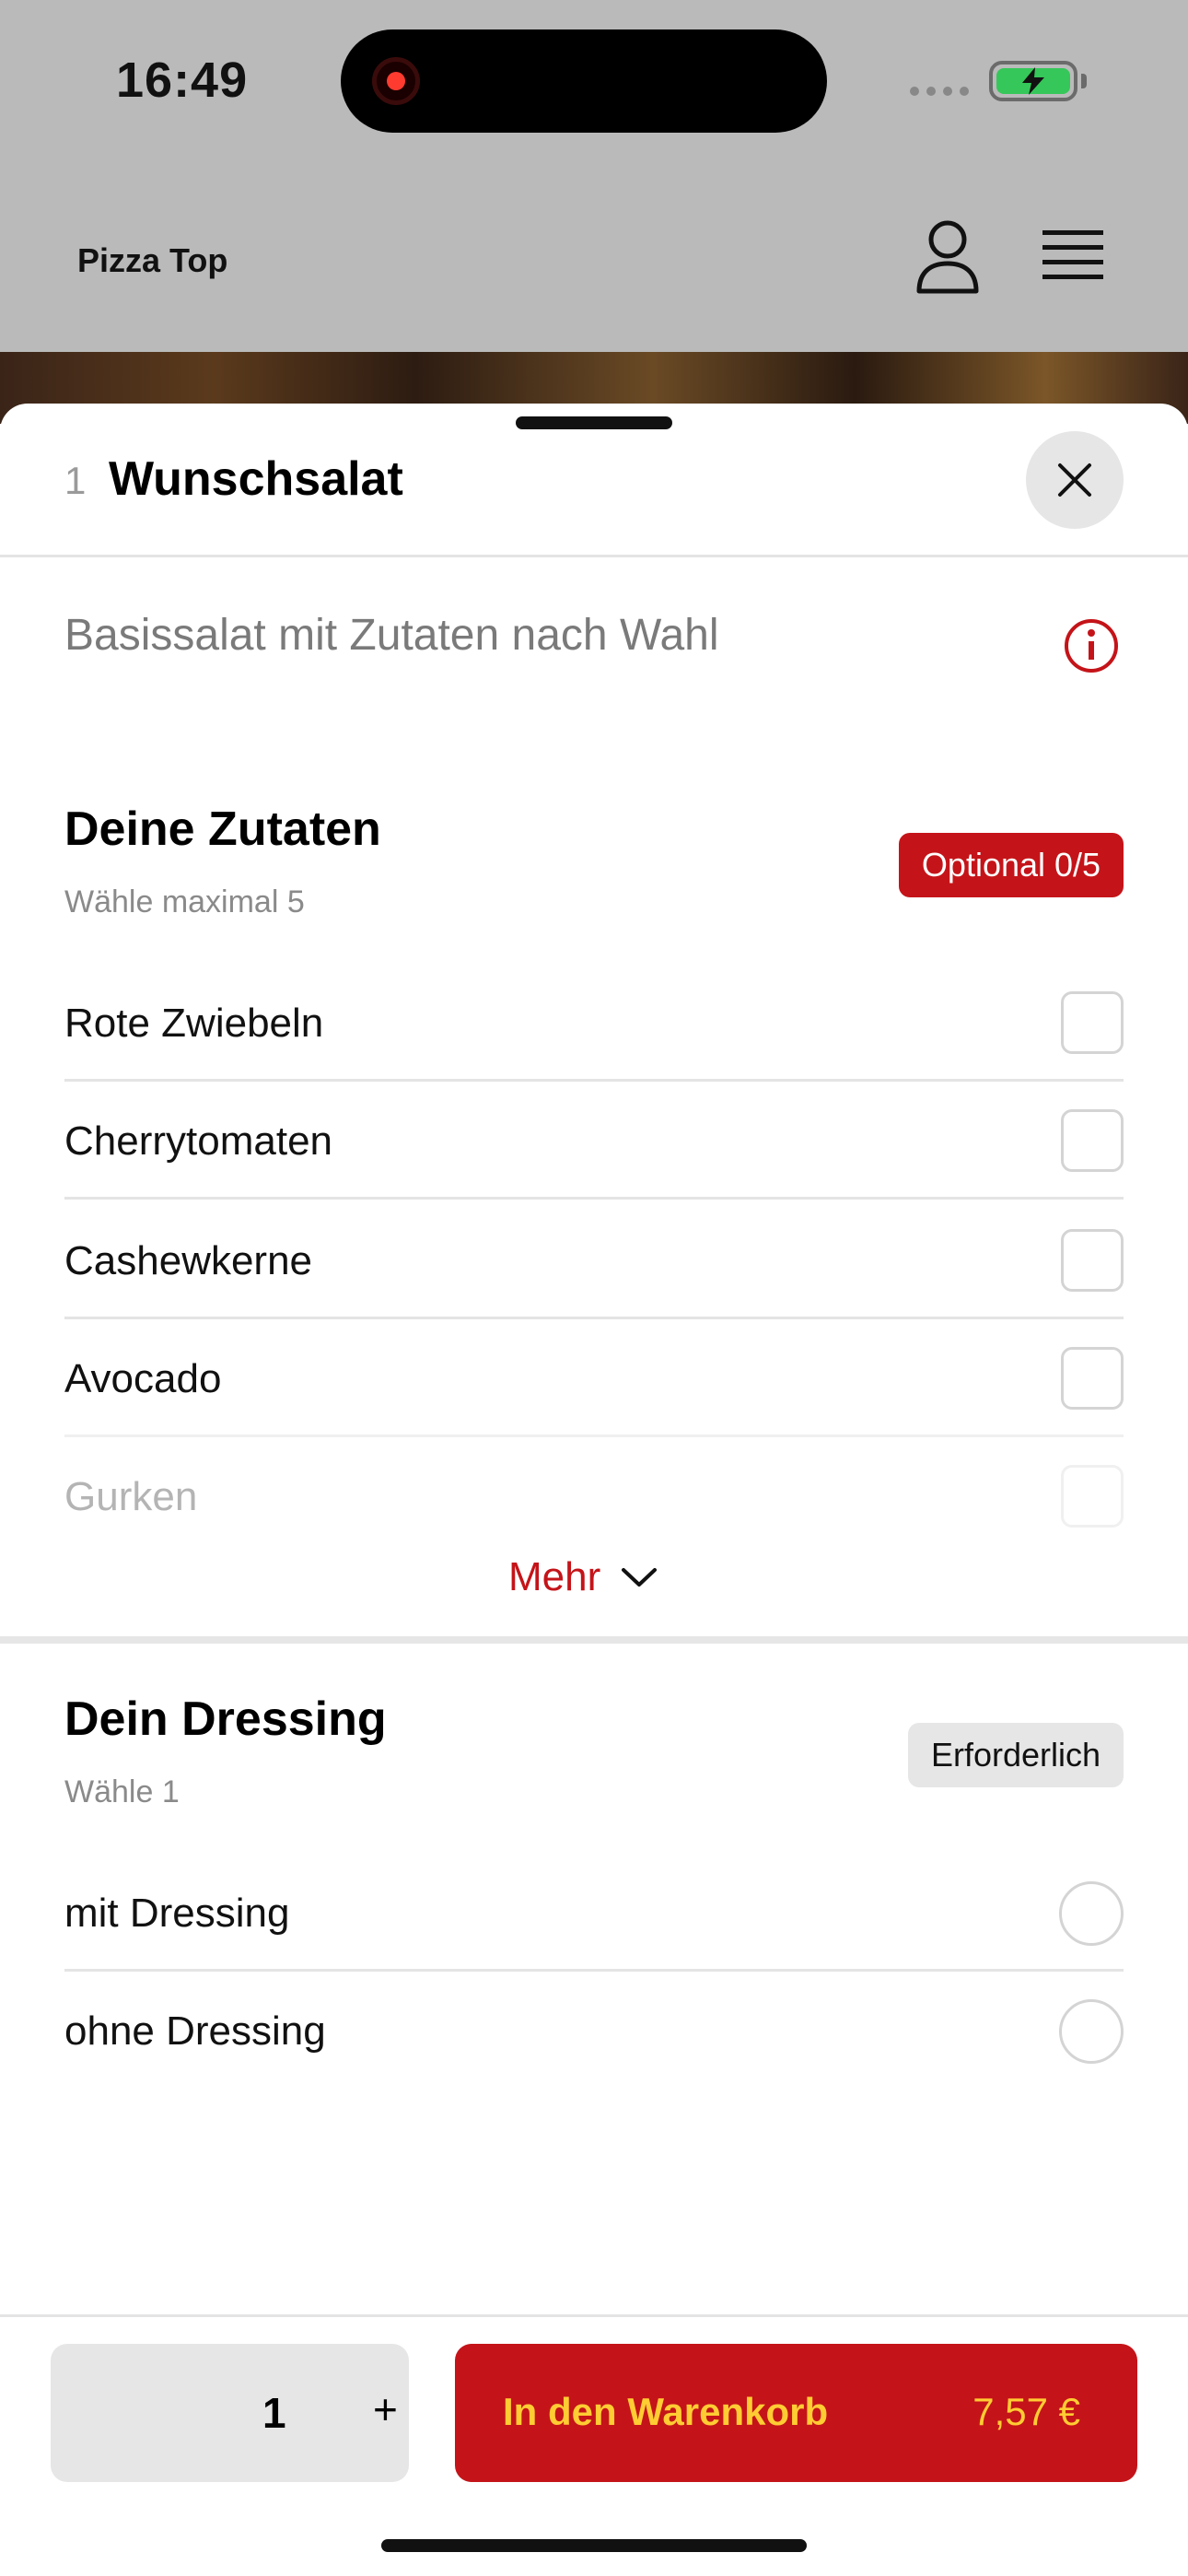 This screenshot has width=1188, height=2576. Describe the element at coordinates (1016, 1755) in the screenshot. I see `required-badge: Erforderlich` at that location.